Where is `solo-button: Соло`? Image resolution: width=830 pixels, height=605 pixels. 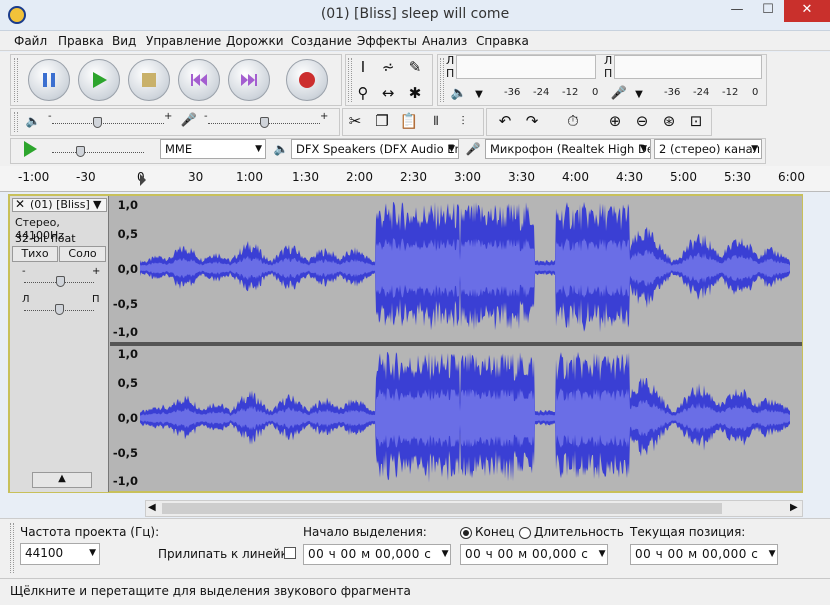 solo-button: Соло is located at coordinates (82, 254).